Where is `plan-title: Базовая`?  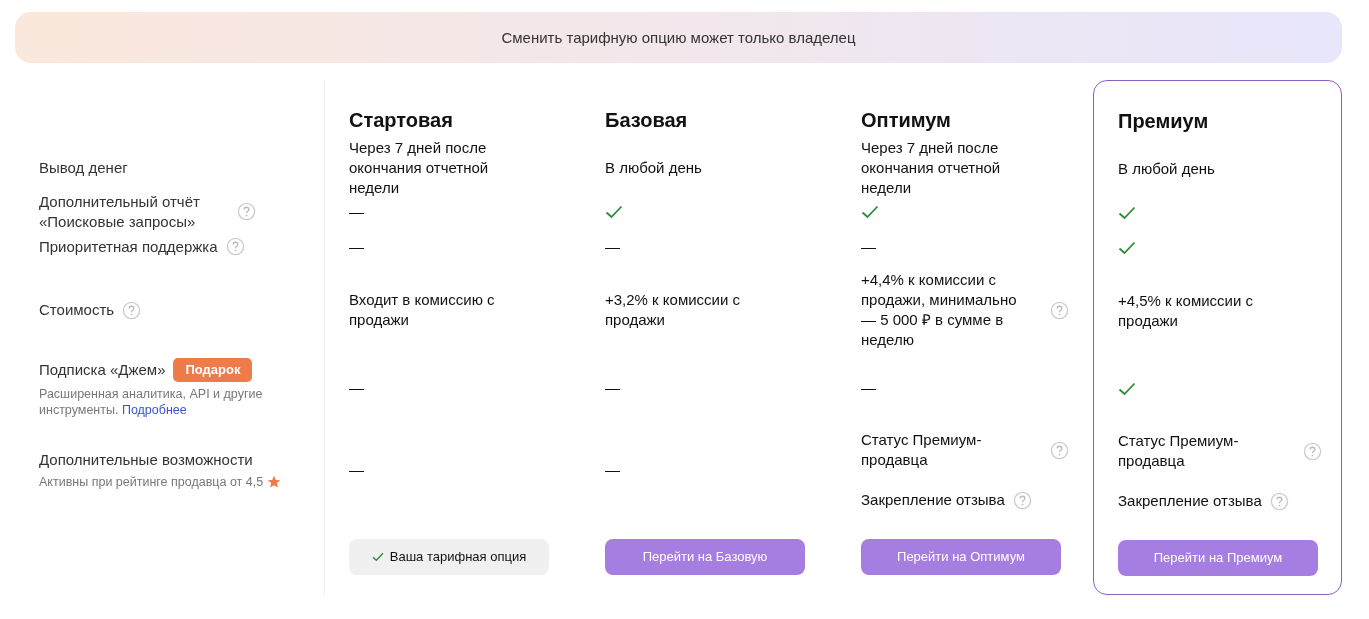
plan-title: Базовая is located at coordinates (646, 120).